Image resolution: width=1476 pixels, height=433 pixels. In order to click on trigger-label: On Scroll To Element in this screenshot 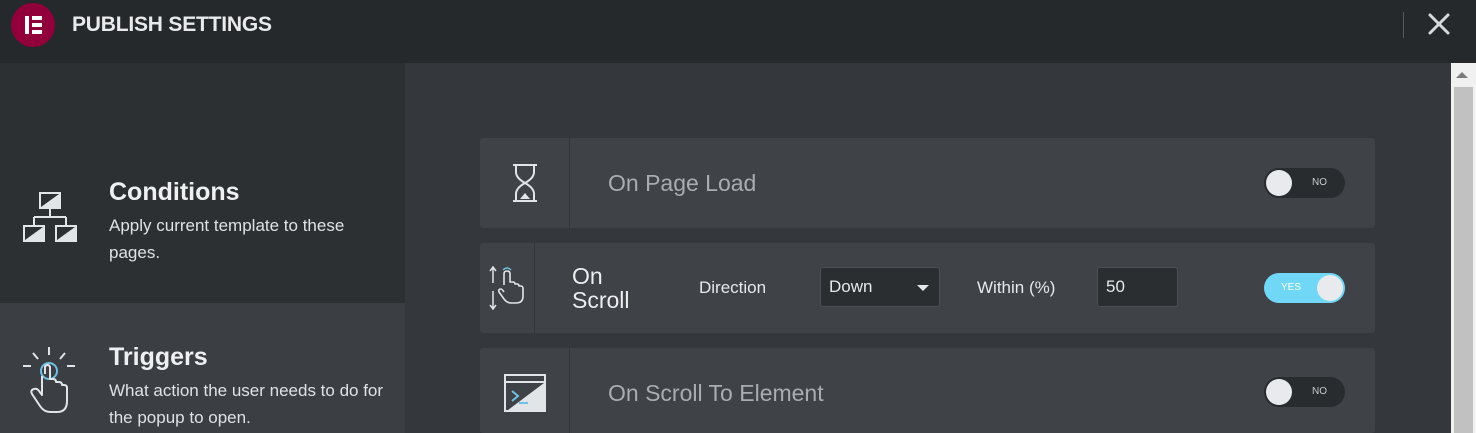, I will do `click(716, 393)`.